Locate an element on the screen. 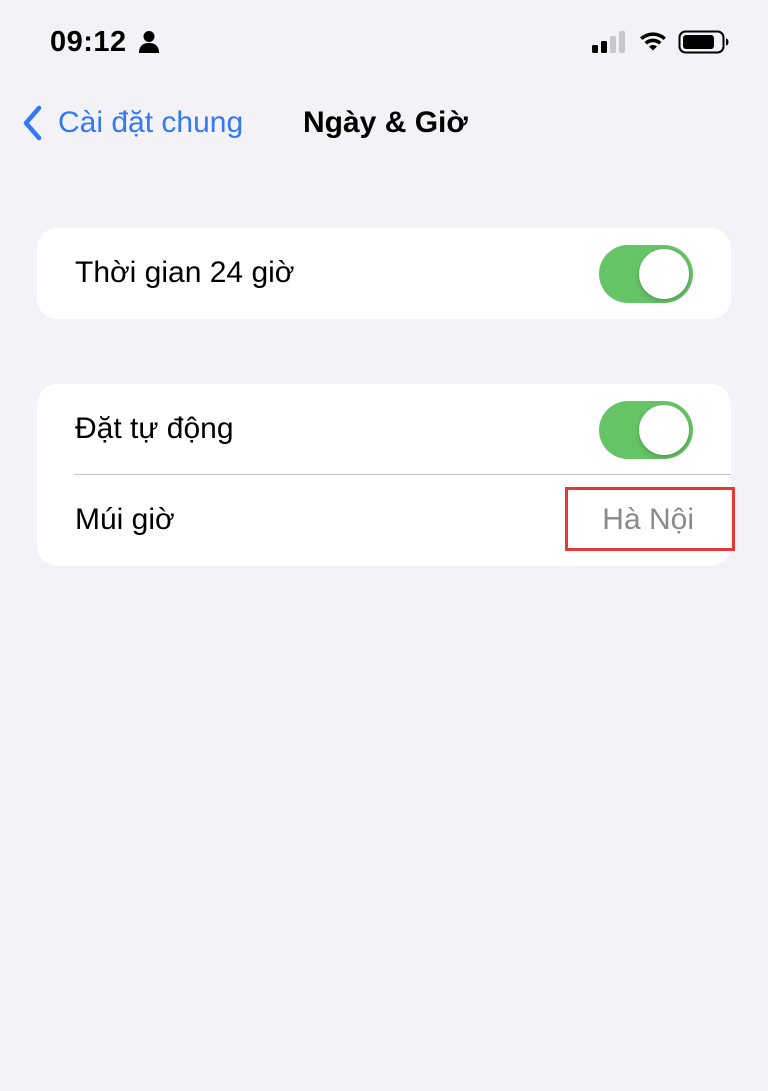  page-title: Ngày & Giờ is located at coordinates (385, 122).